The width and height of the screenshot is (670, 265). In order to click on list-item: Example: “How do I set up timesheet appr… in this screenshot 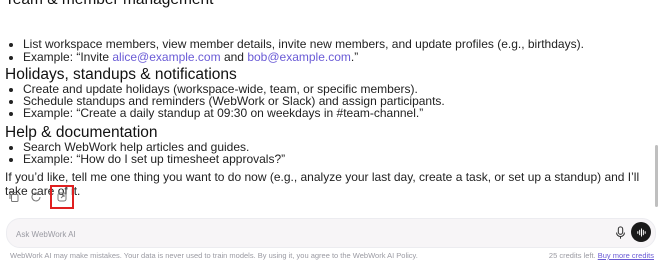, I will do `click(154, 159)`.